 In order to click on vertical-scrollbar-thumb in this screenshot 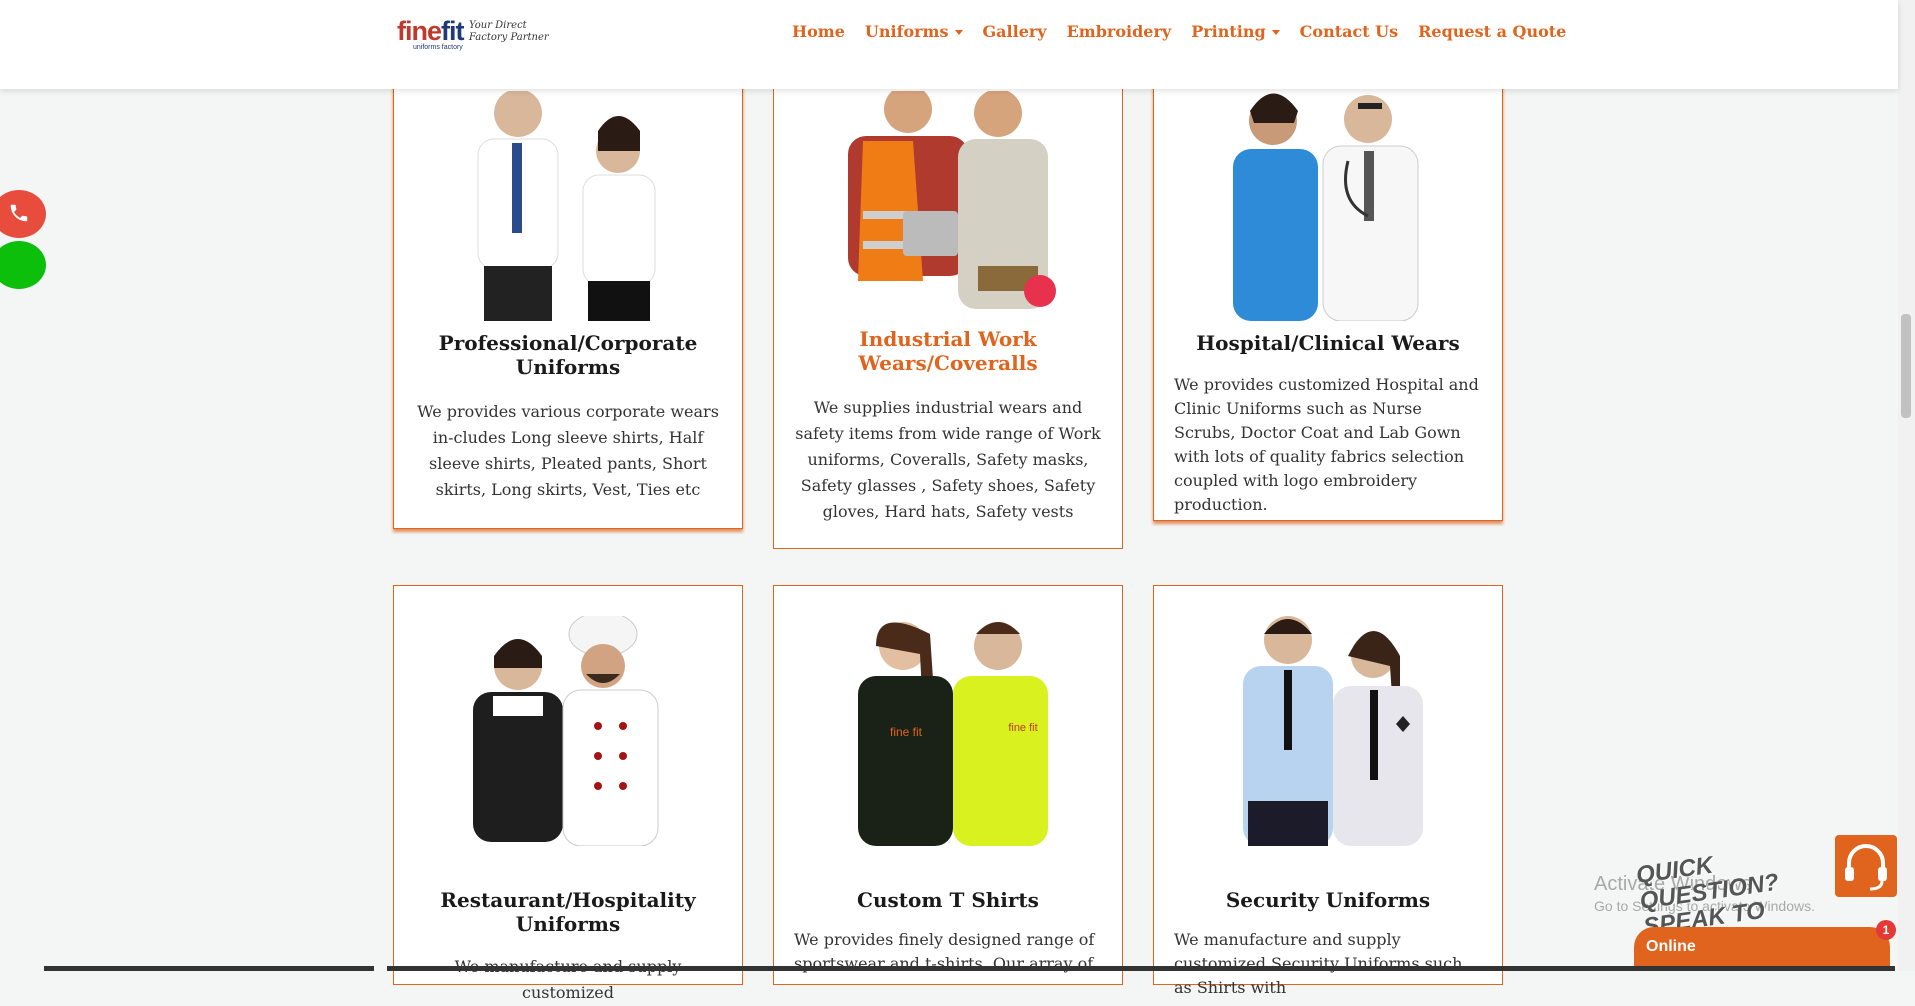, I will do `click(1906, 366)`.